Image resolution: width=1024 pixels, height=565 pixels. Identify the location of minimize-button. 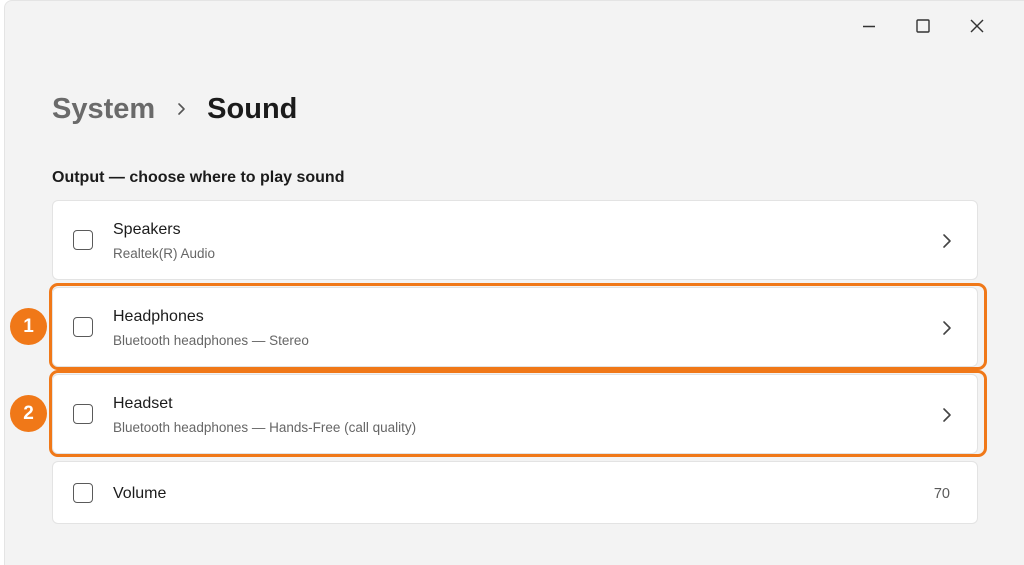
(869, 26).